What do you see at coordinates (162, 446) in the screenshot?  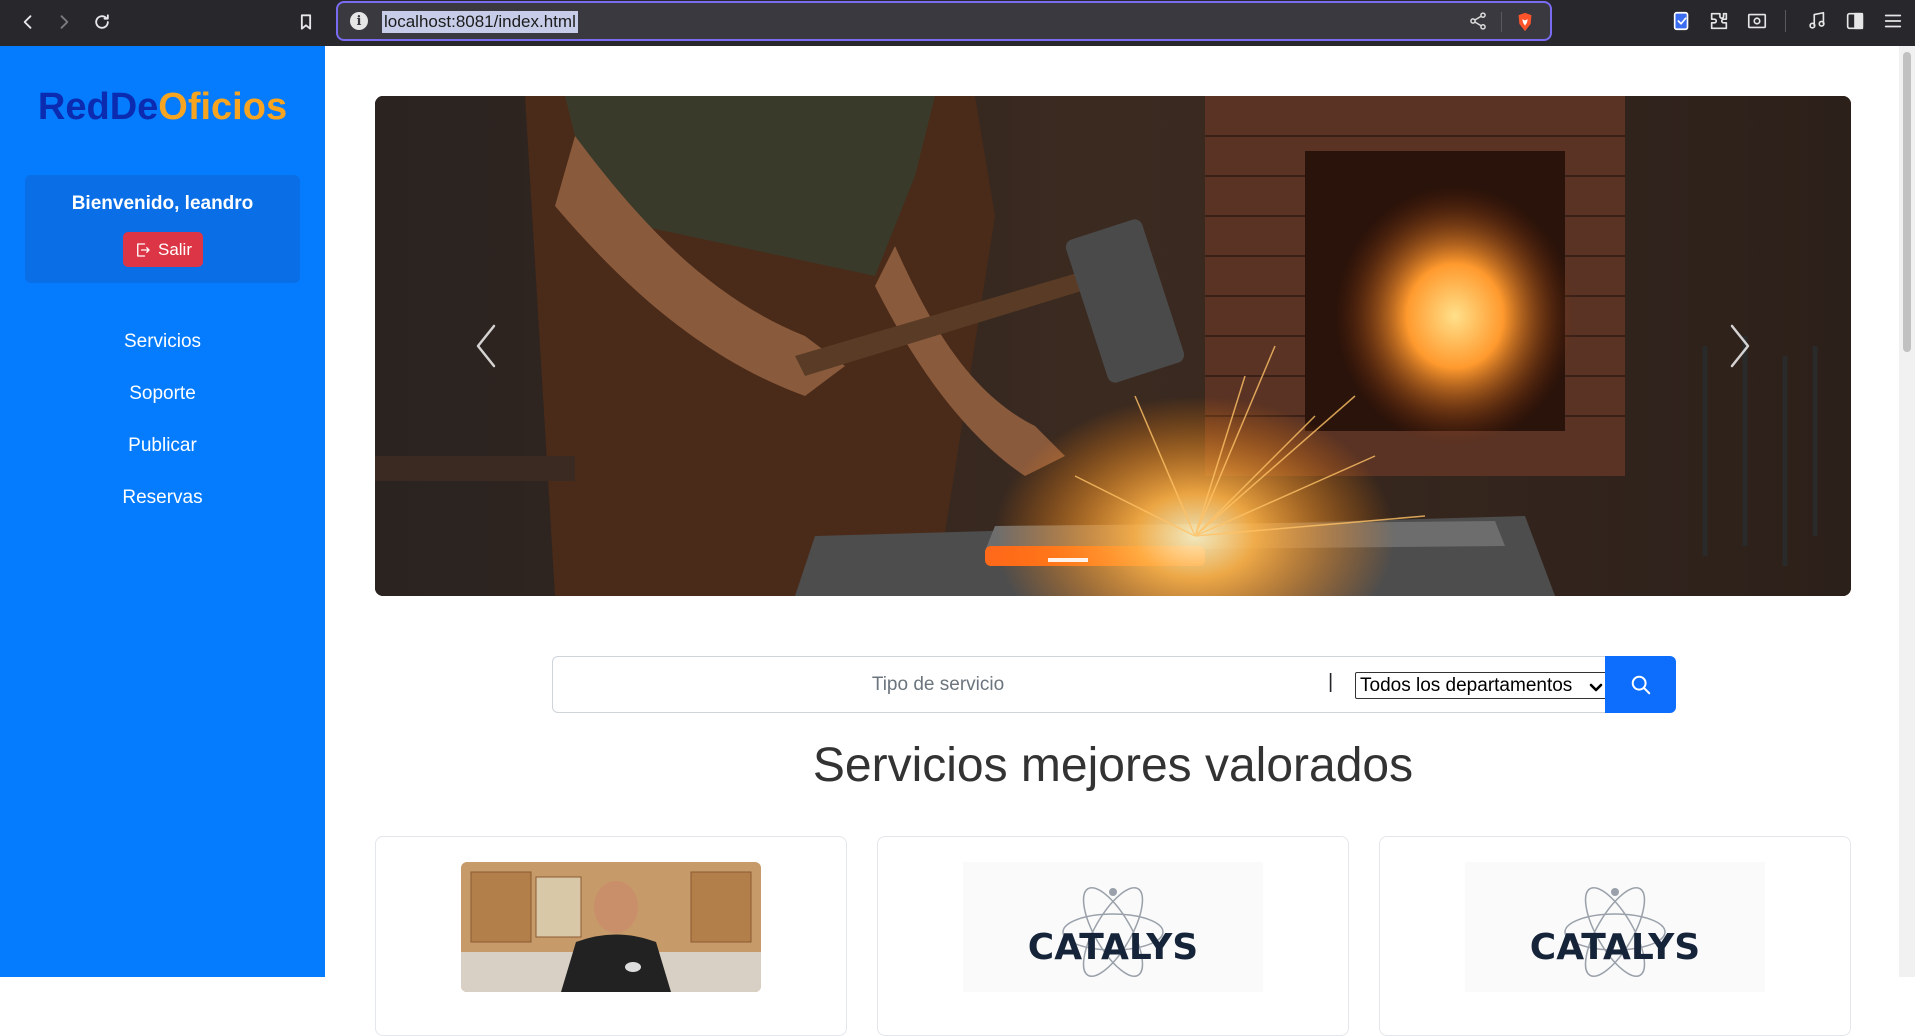 I see `sidebar-item-publicar: Publicar` at bounding box center [162, 446].